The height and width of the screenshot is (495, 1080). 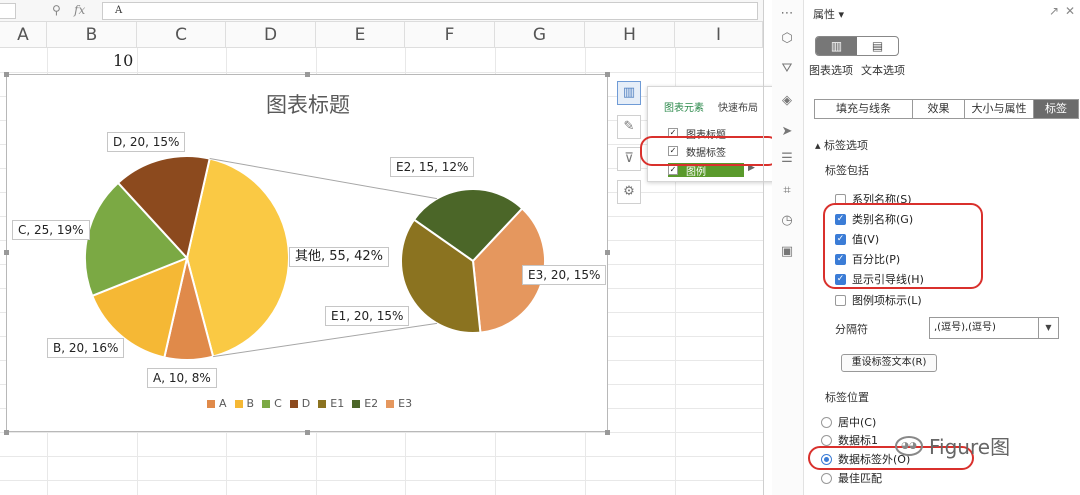 I want to click on column-header-c: C, so click(x=181, y=35).